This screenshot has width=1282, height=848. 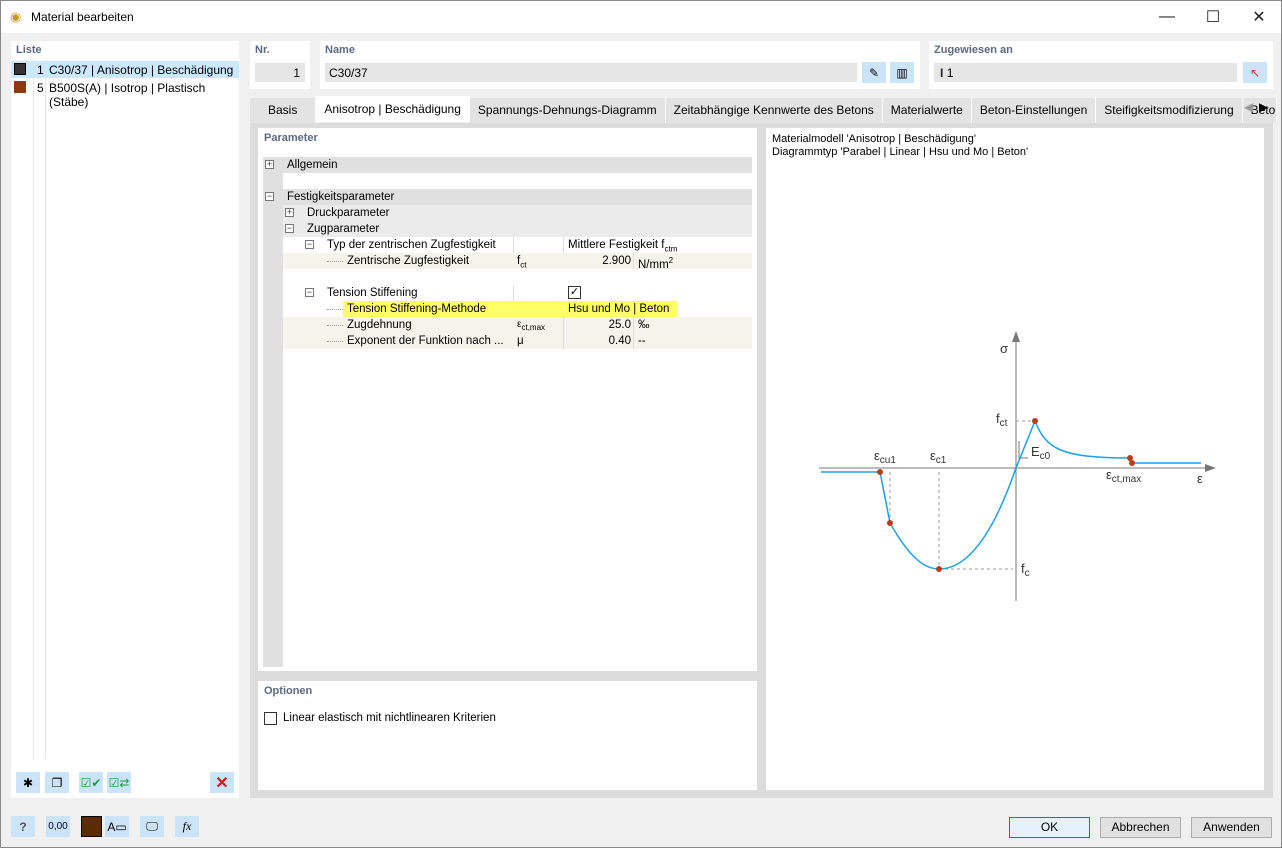 What do you see at coordinates (1027, 573) in the screenshot?
I see `fc-sub: c` at bounding box center [1027, 573].